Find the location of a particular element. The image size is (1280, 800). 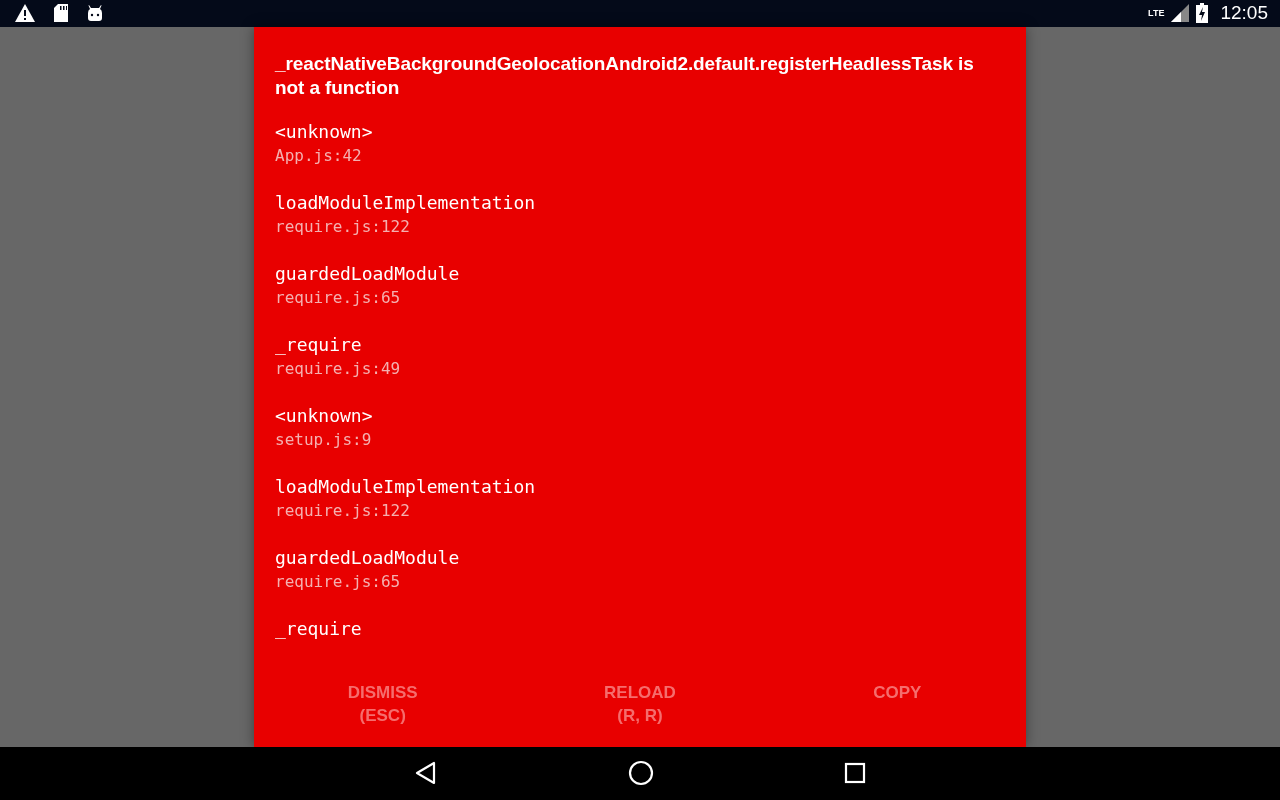

error-message: _reactNativeBackgroundGeolocationAndroid2.default.registerHeadlessTask is not a function is located at coordinates (624, 75).